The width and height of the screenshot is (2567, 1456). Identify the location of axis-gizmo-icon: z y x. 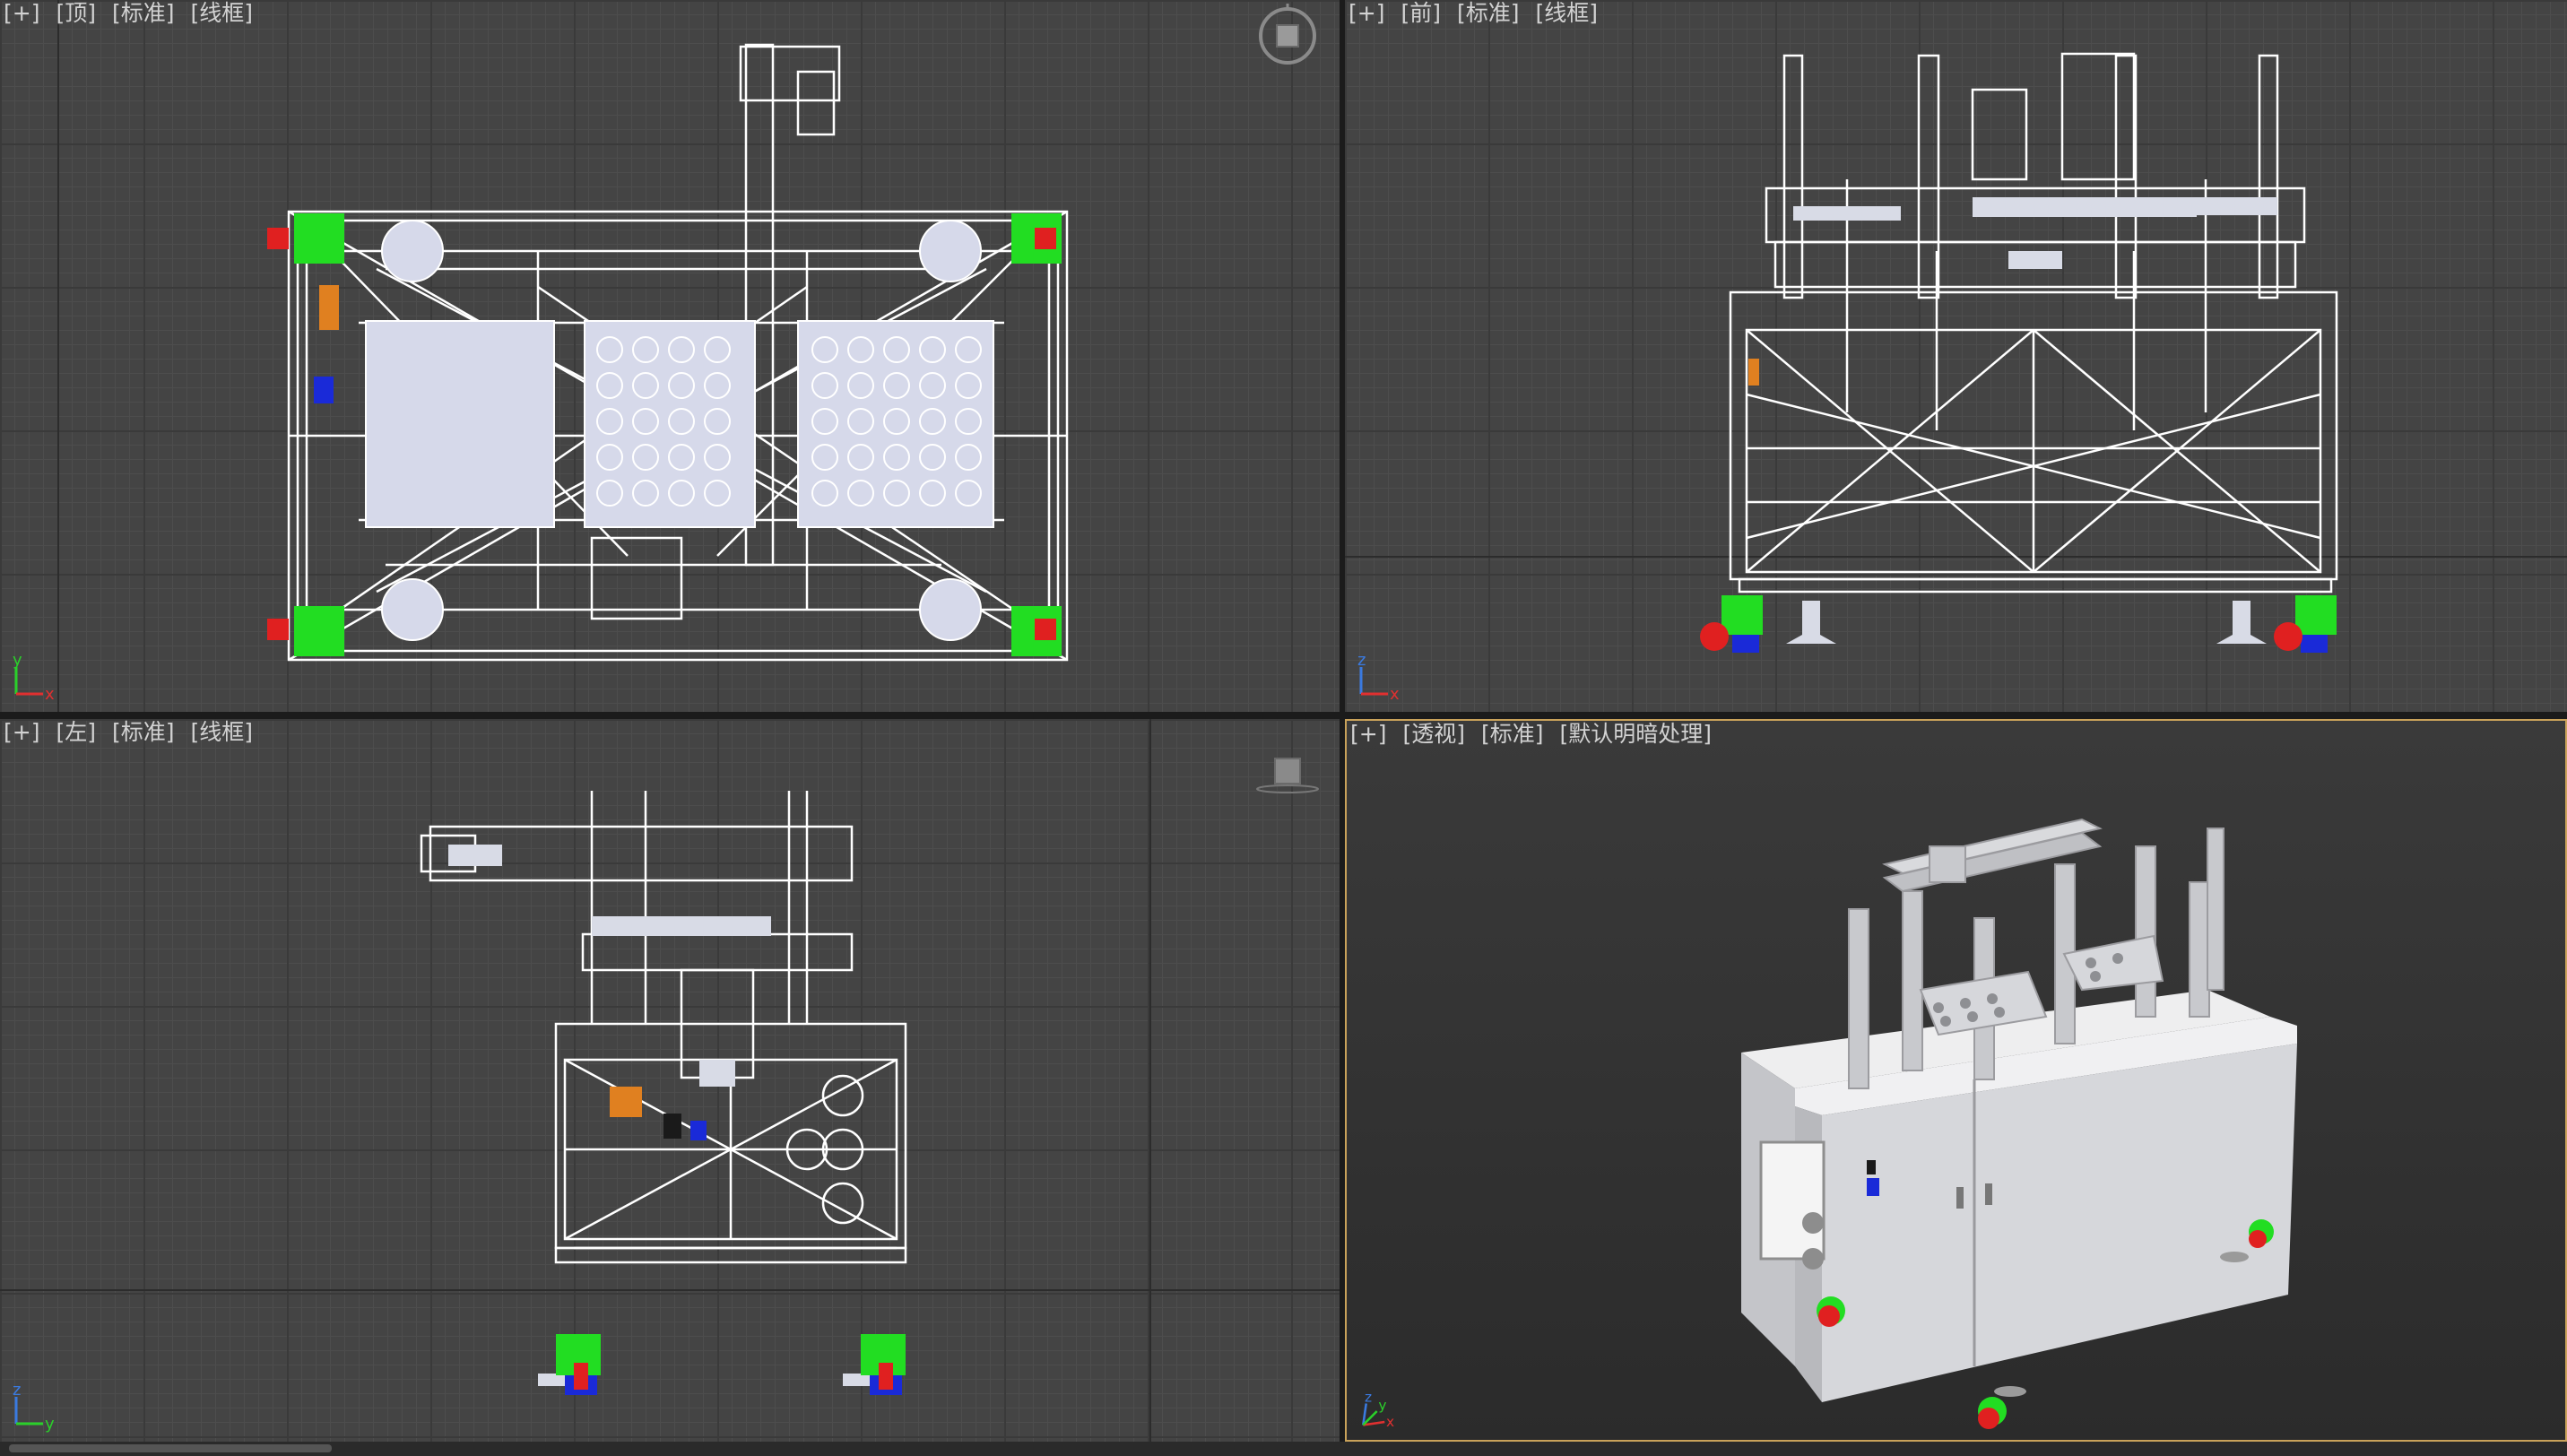
(1378, 1410).